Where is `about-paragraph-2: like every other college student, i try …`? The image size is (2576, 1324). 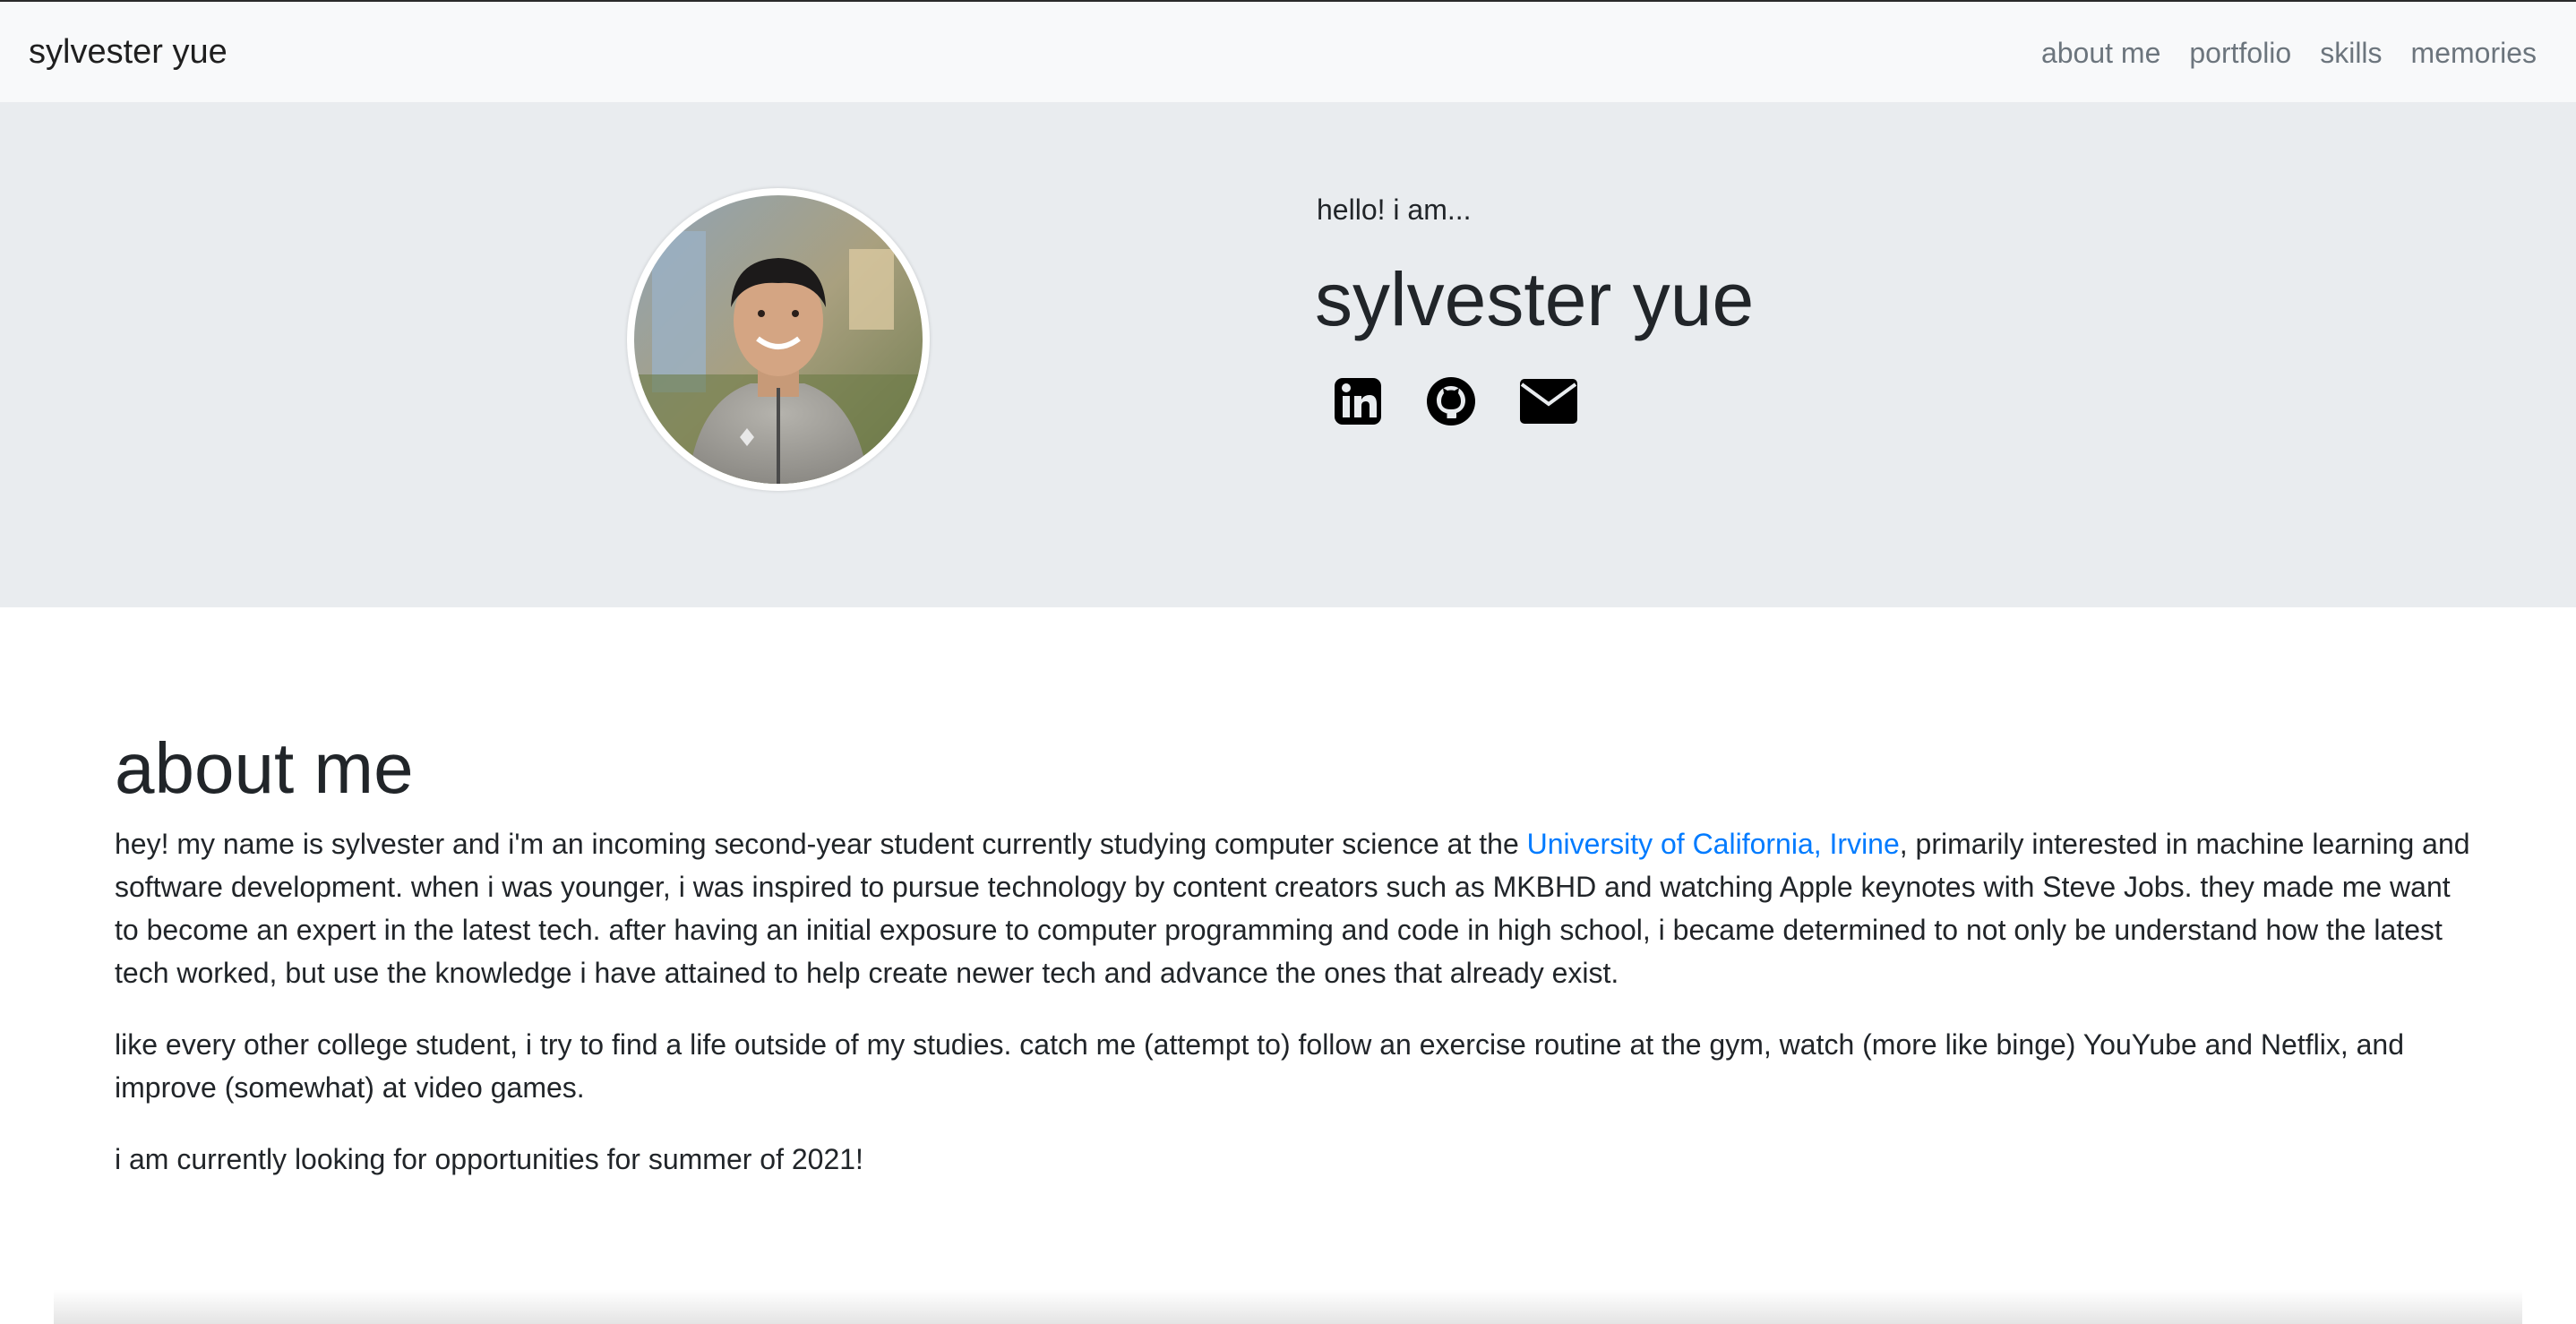
about-paragraph-2: like every other college student, i try … is located at coordinates (1259, 1066).